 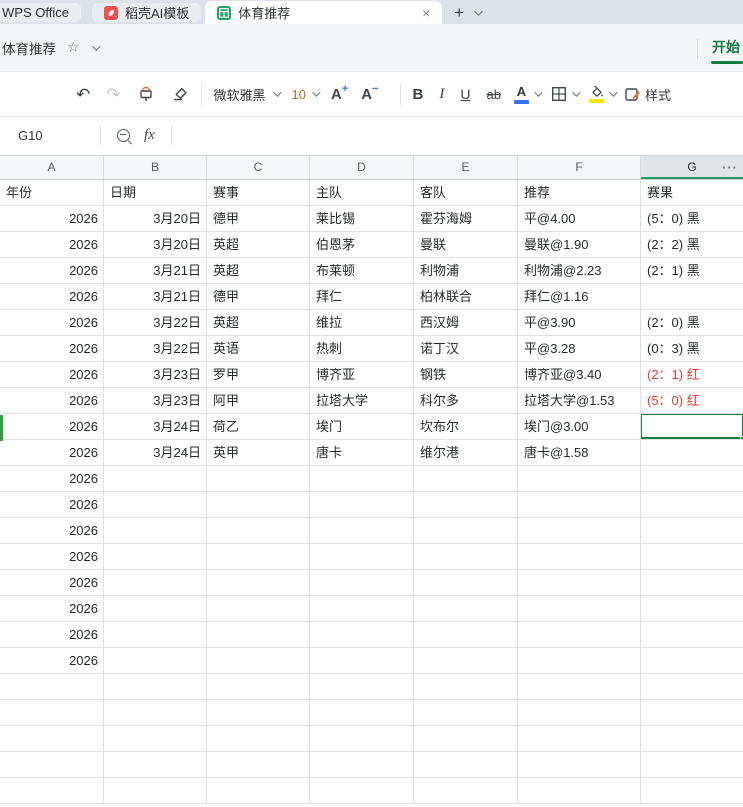 What do you see at coordinates (258, 349) in the screenshot?
I see `cell-league: 英语` at bounding box center [258, 349].